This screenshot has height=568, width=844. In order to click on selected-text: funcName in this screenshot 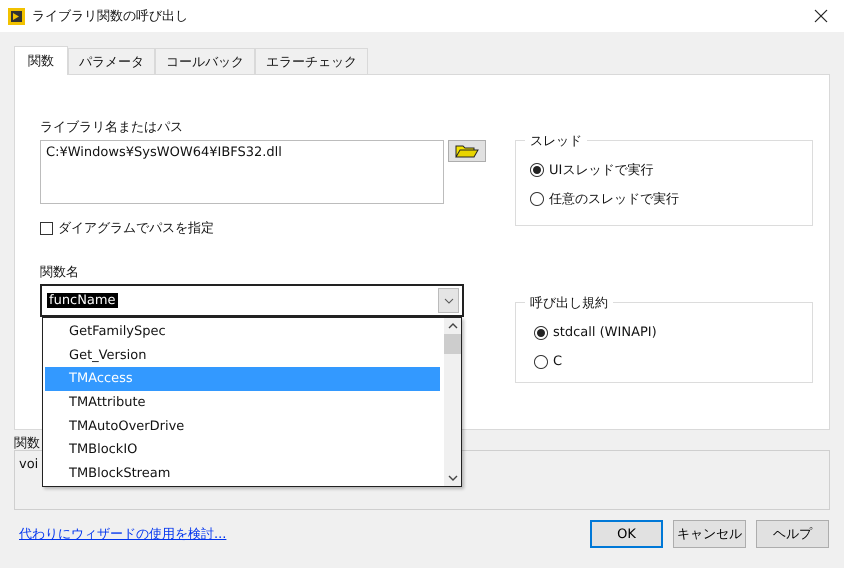, I will do `click(82, 300)`.